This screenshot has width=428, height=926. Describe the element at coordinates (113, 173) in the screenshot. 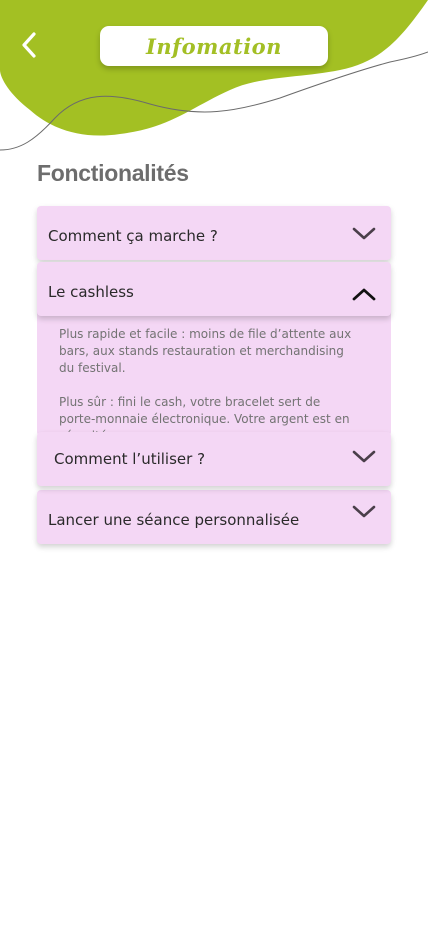

I see `section-title: Fonctionalités` at that location.